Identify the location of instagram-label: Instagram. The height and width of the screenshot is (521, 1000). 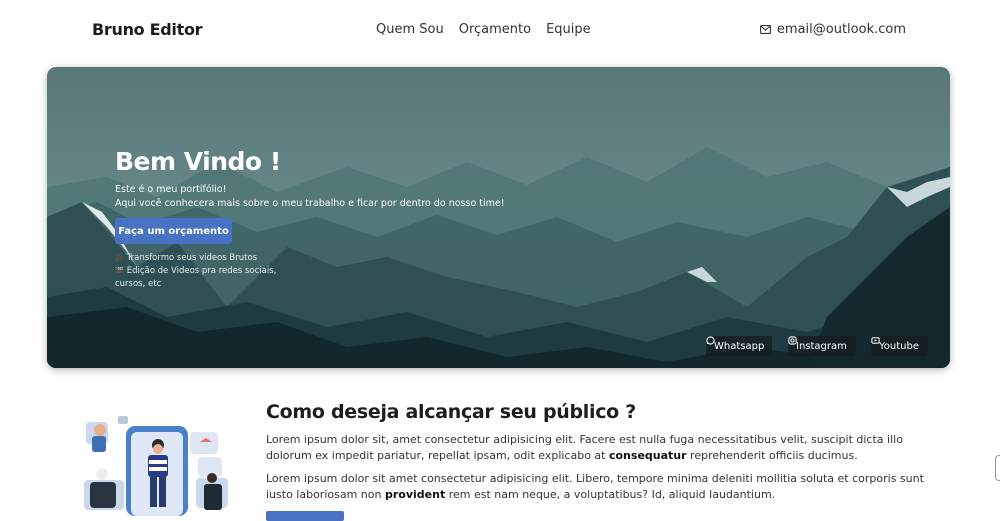
(821, 346).